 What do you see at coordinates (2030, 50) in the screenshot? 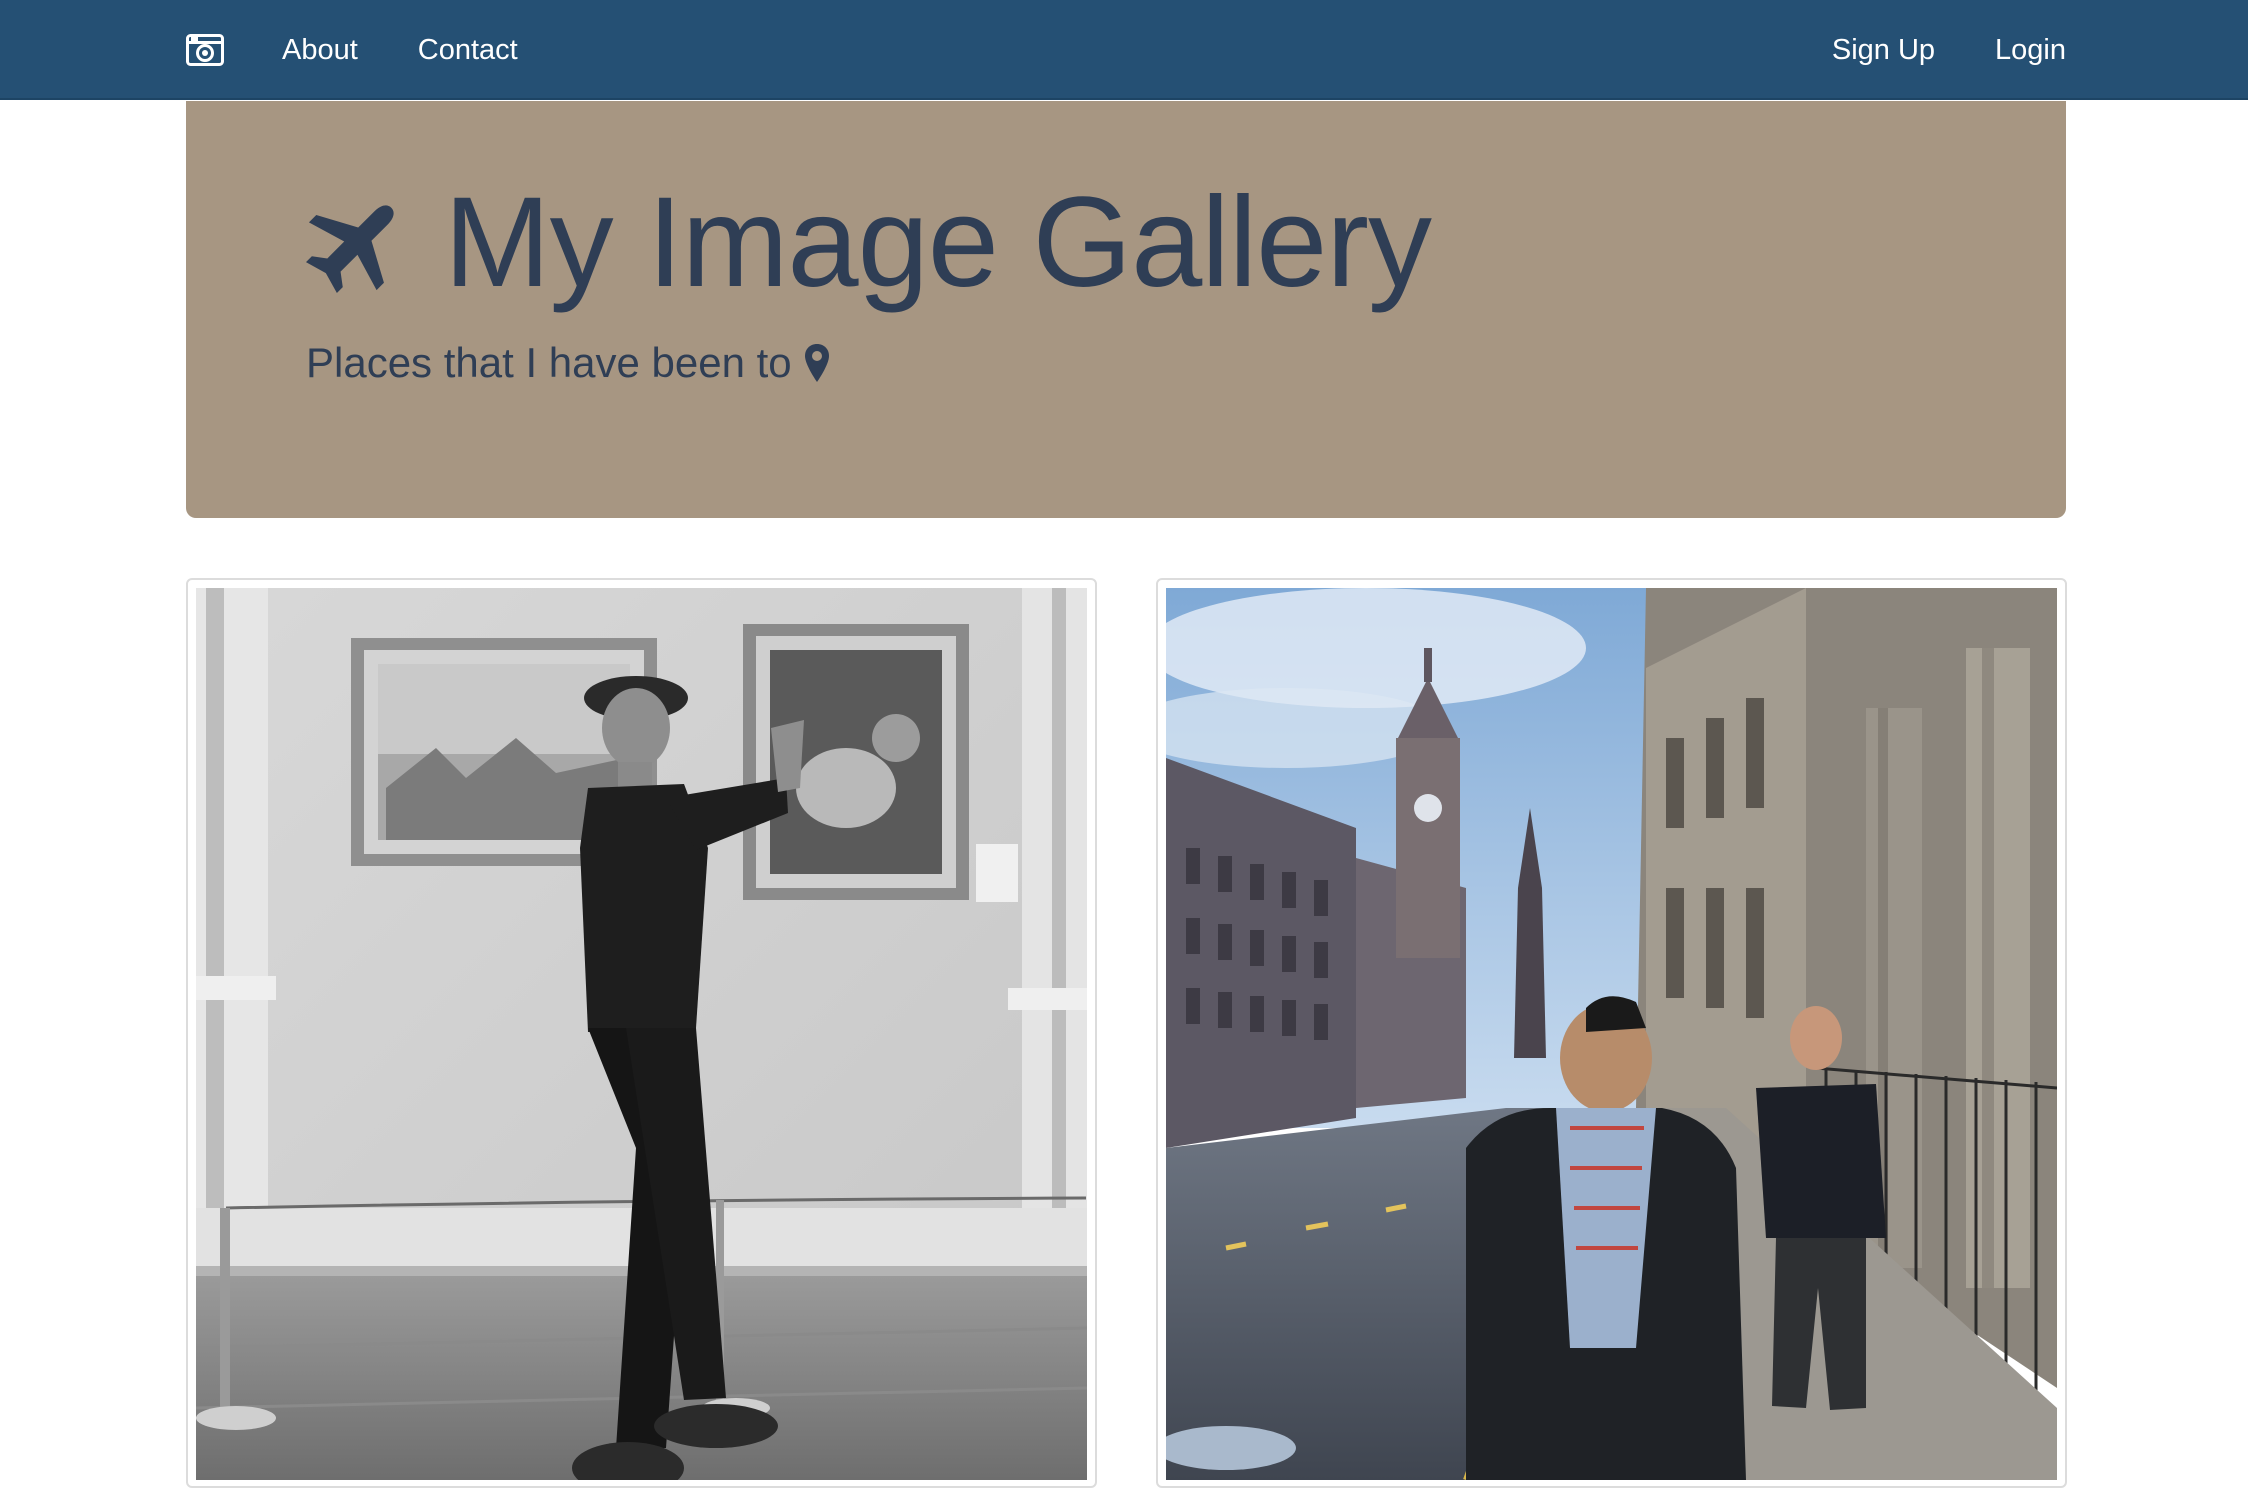
I see `login-link: Login` at bounding box center [2030, 50].